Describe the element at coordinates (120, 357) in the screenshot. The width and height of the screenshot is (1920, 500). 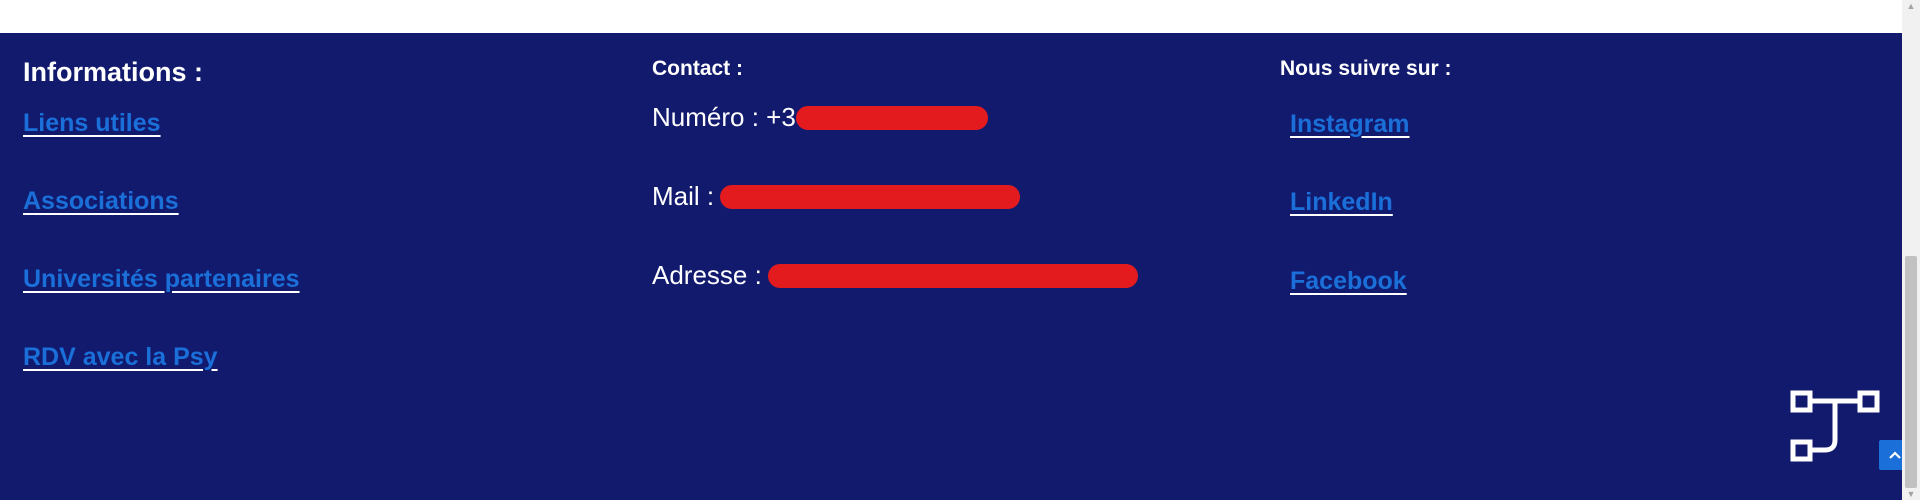
I see `link-rdv-psy: RDV avec la Psy` at that location.